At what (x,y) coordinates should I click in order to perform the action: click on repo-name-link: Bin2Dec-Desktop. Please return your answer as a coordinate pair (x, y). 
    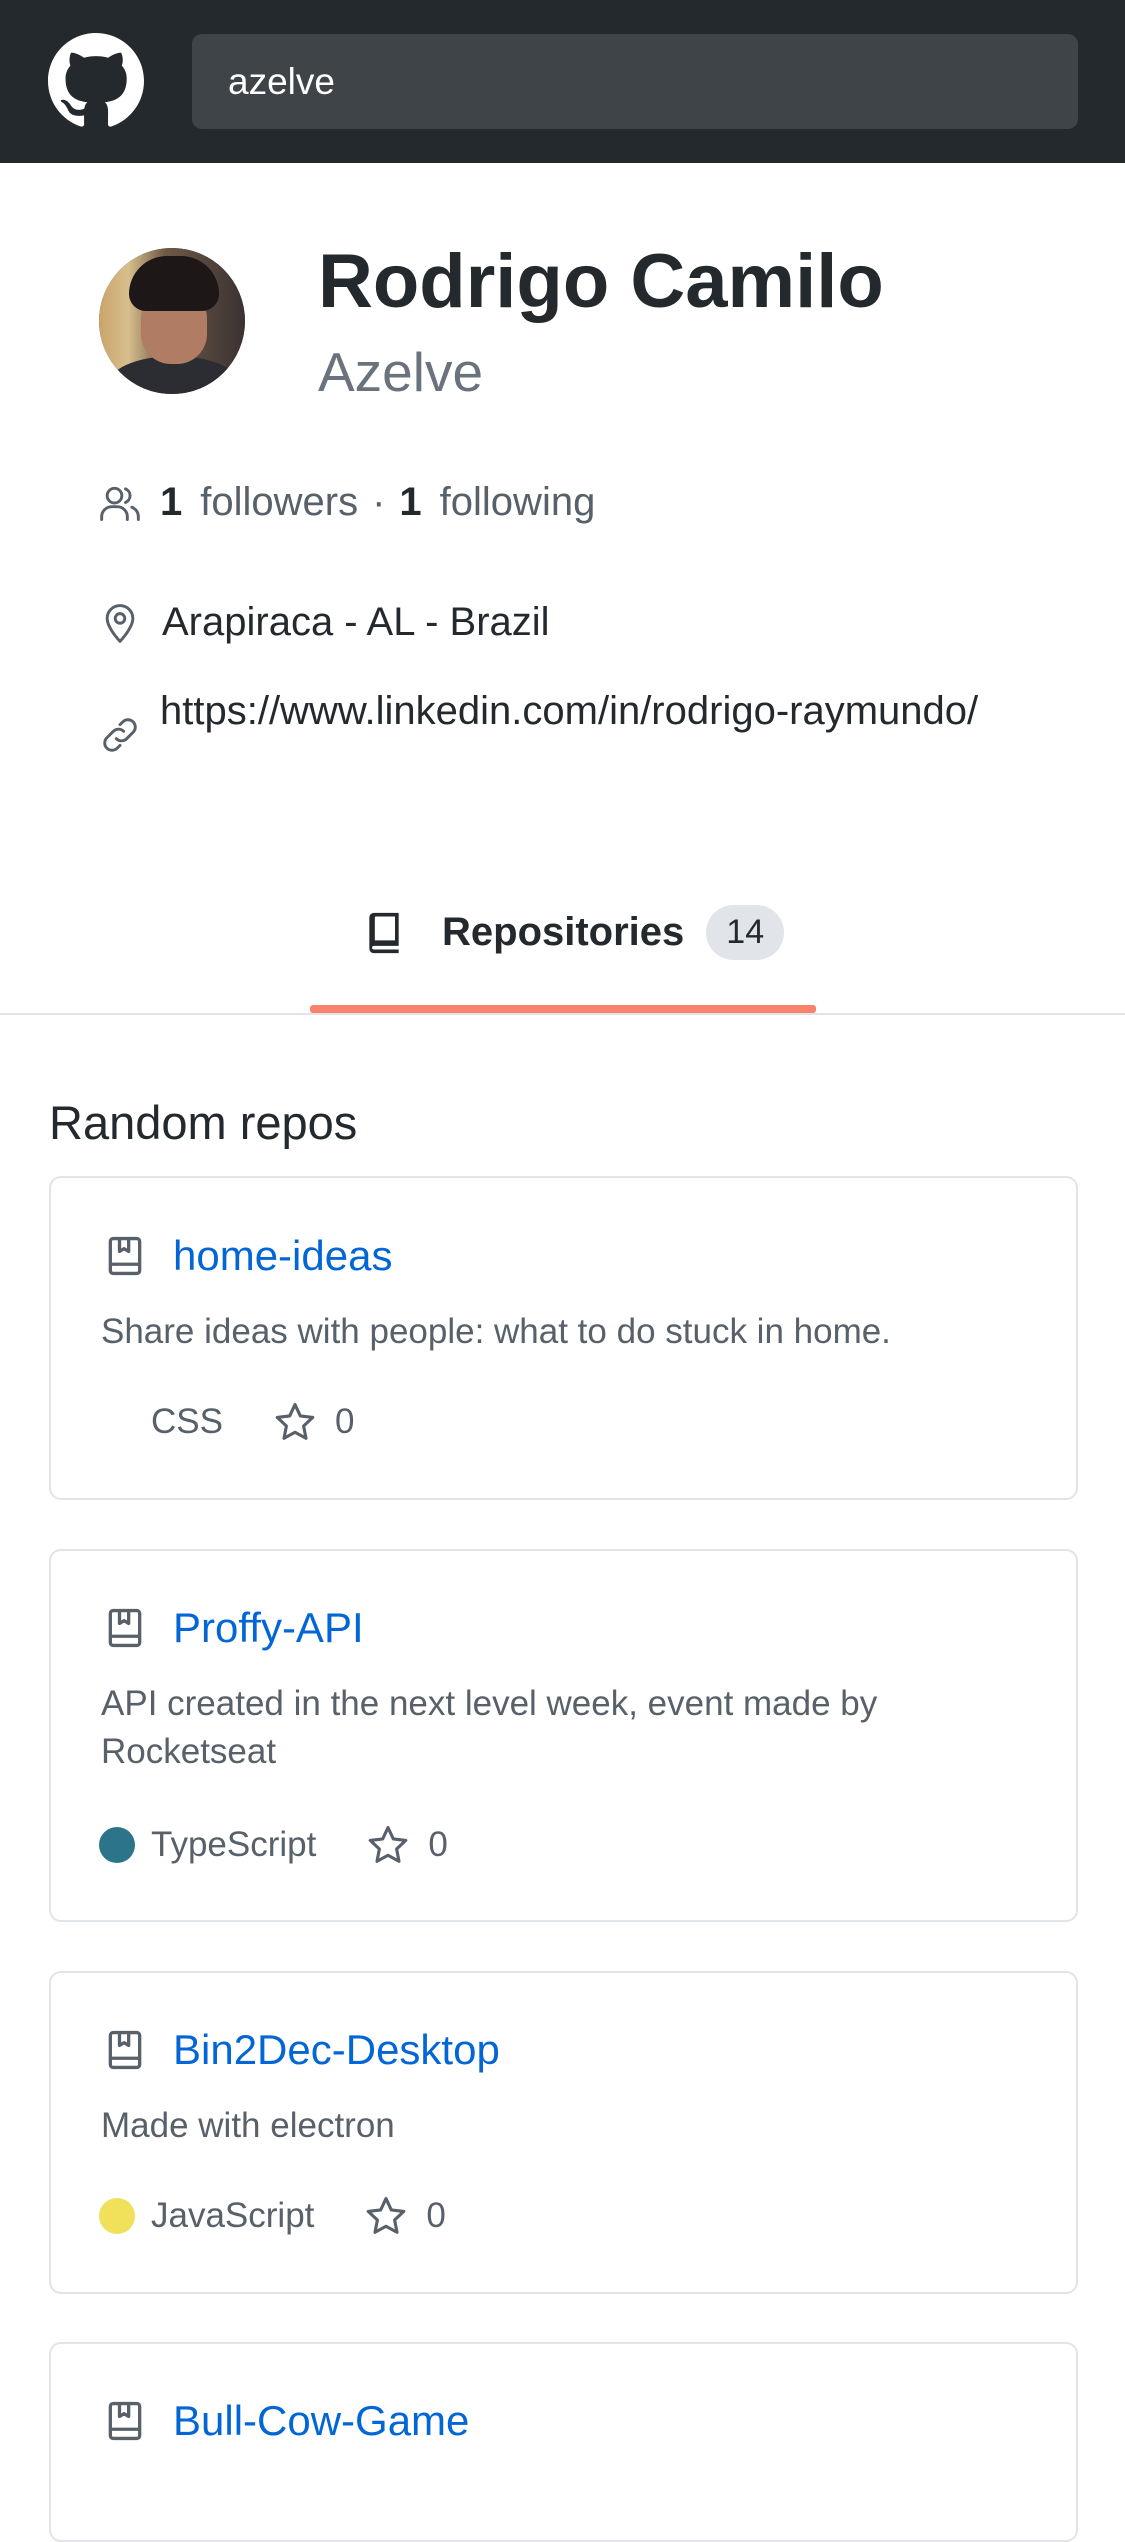
    Looking at the image, I should click on (336, 2050).